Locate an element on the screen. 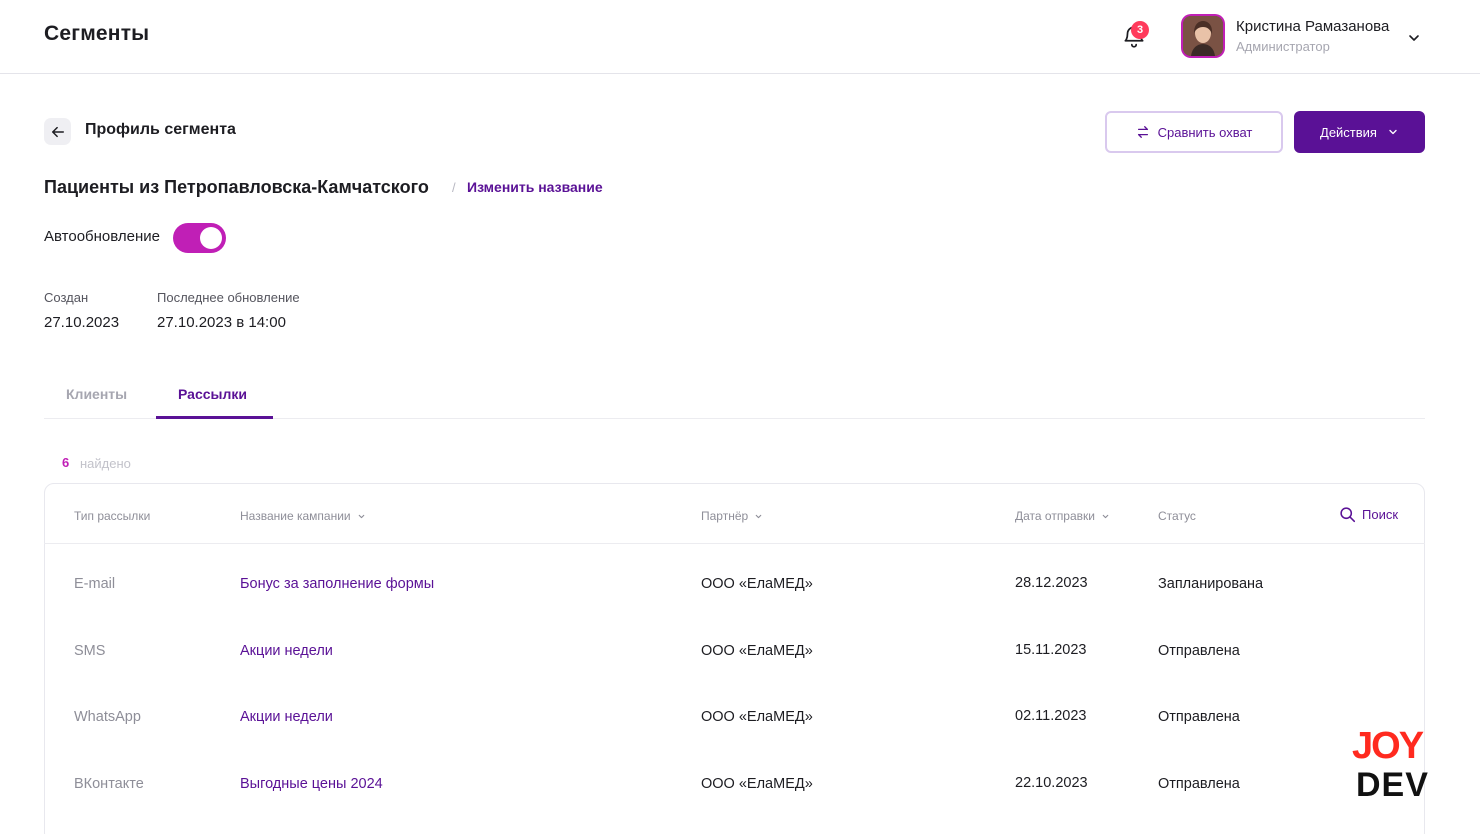 The width and height of the screenshot is (1480, 834). cell-date: 15.11.2023 is located at coordinates (1051, 650).